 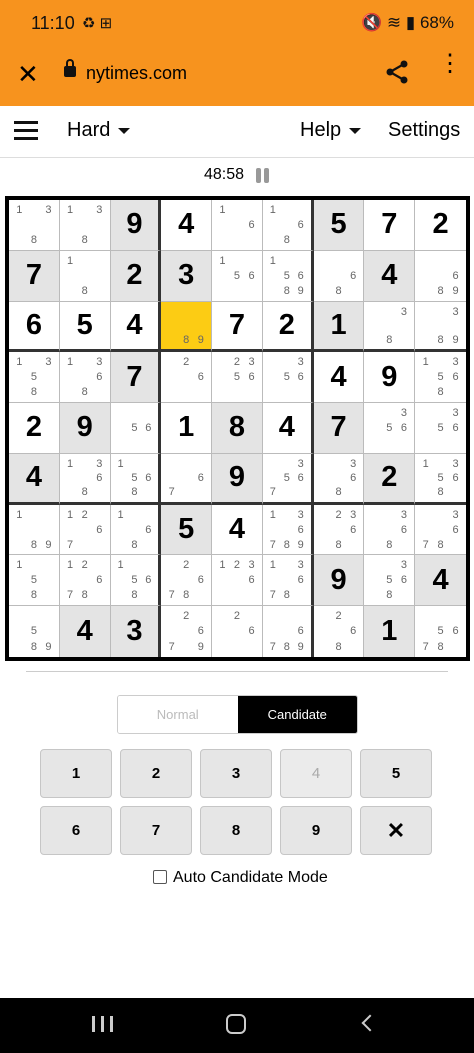 What do you see at coordinates (34, 378) in the screenshot?
I see `sudoku-cell: 1 35 8` at bounding box center [34, 378].